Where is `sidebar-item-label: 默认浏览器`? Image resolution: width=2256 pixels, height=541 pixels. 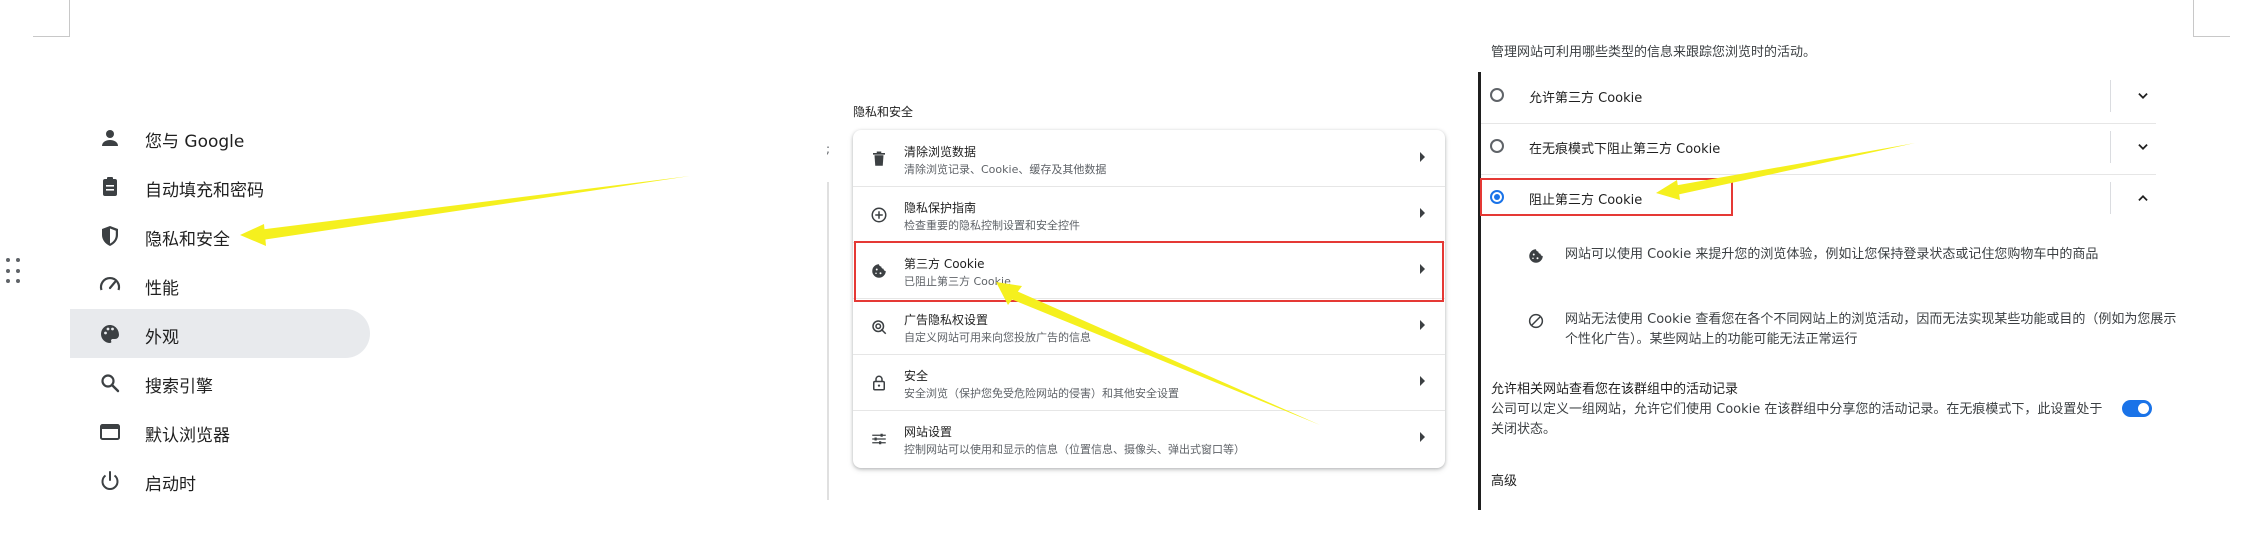 sidebar-item-label: 默认浏览器 is located at coordinates (187, 436).